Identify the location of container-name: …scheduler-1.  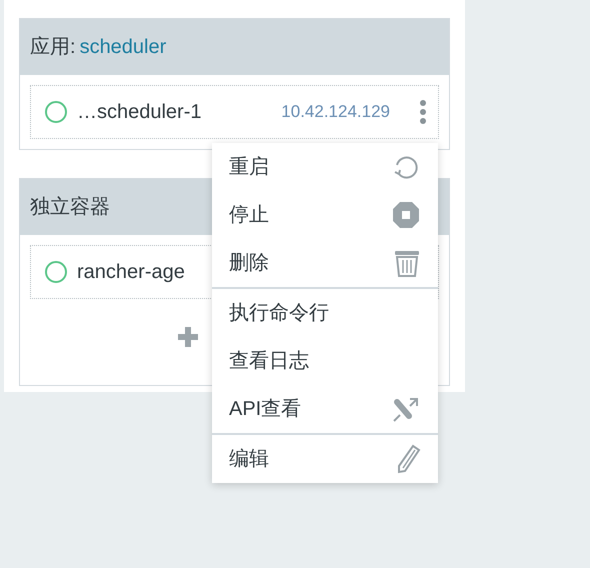
(139, 112).